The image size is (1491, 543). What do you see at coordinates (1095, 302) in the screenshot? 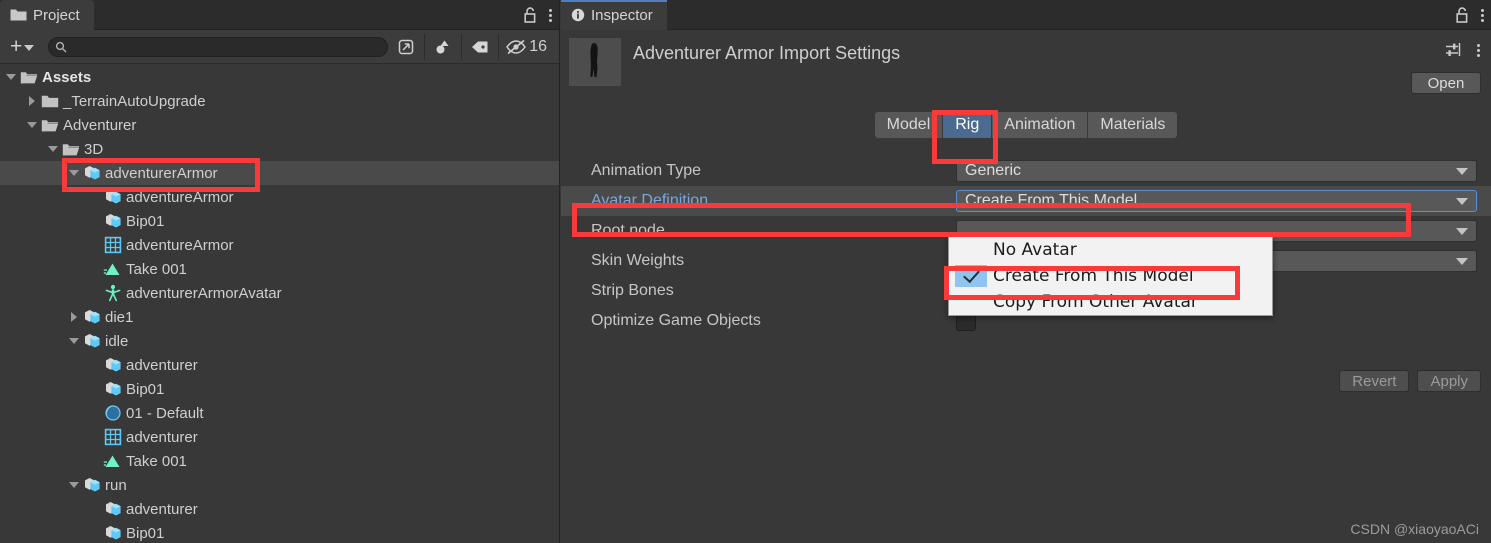
I see `dropdown-menu-item-label: Copy From Other Avatar` at bounding box center [1095, 302].